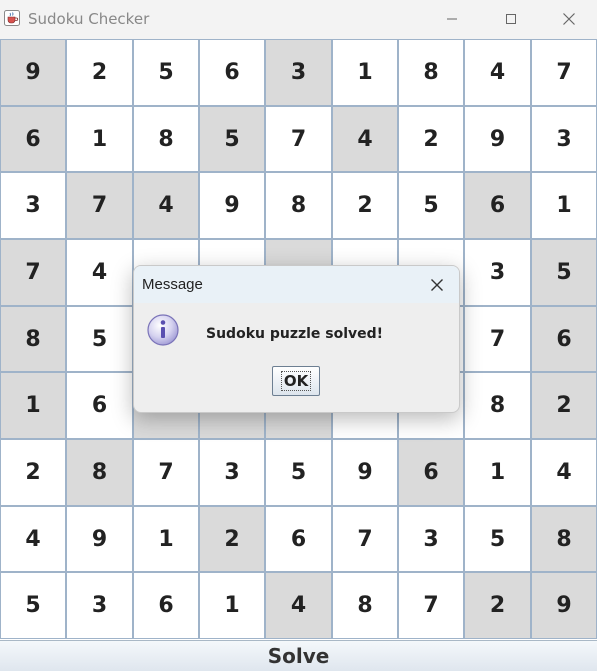  I want to click on message-dialog: Message Sudoku puzzle solved! OK, so click(296, 339).